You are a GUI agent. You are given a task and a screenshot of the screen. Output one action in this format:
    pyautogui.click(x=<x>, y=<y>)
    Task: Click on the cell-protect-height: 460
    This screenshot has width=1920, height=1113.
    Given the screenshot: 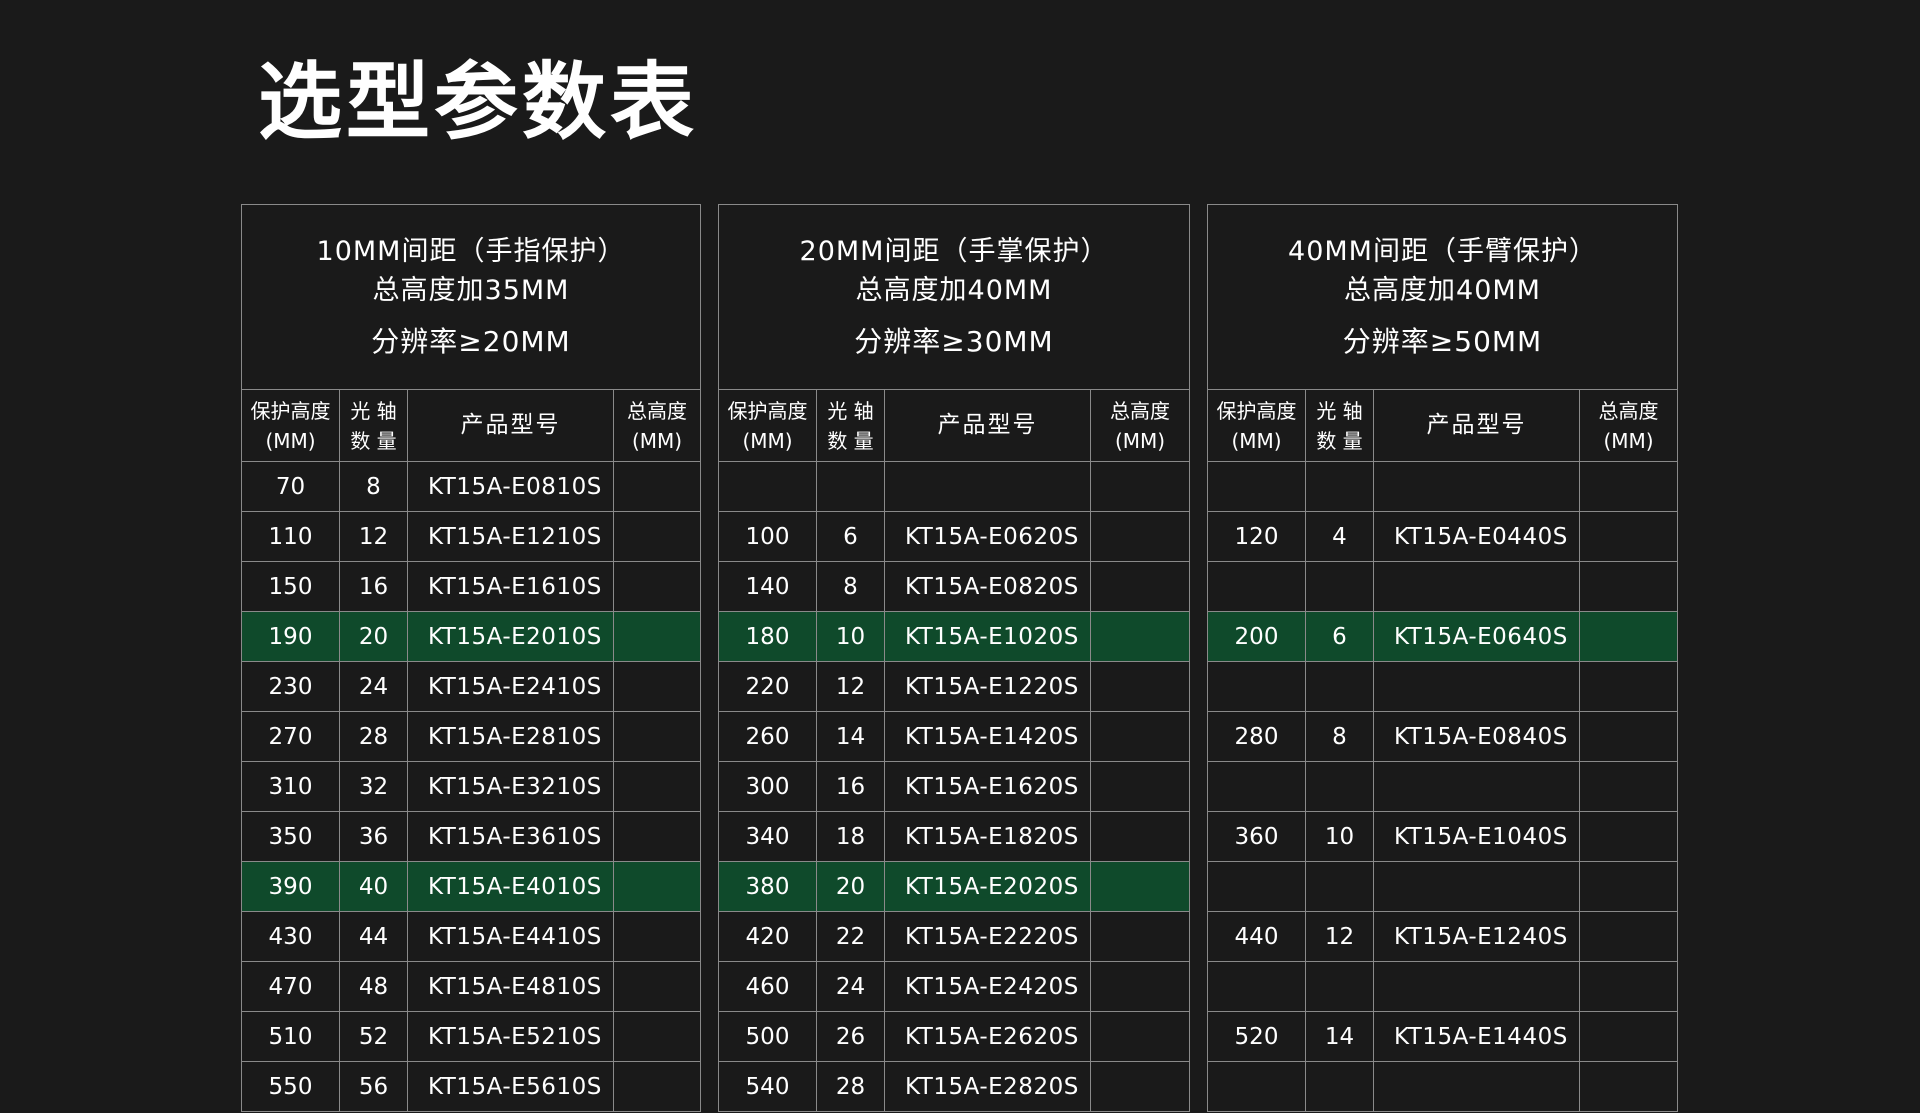 What is the action you would take?
    pyautogui.click(x=767, y=986)
    